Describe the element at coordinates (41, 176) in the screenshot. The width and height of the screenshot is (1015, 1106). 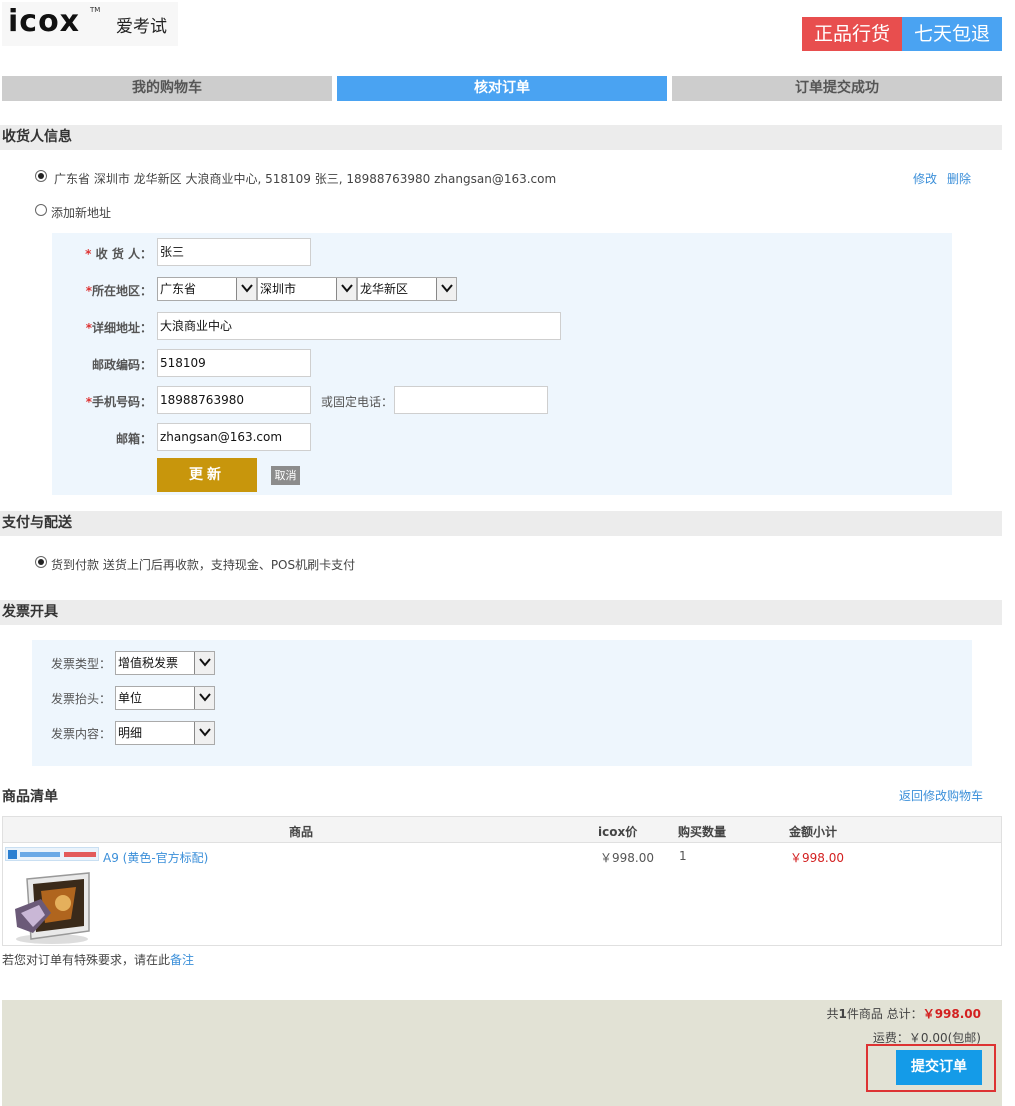
I see `saved-address-radio` at that location.